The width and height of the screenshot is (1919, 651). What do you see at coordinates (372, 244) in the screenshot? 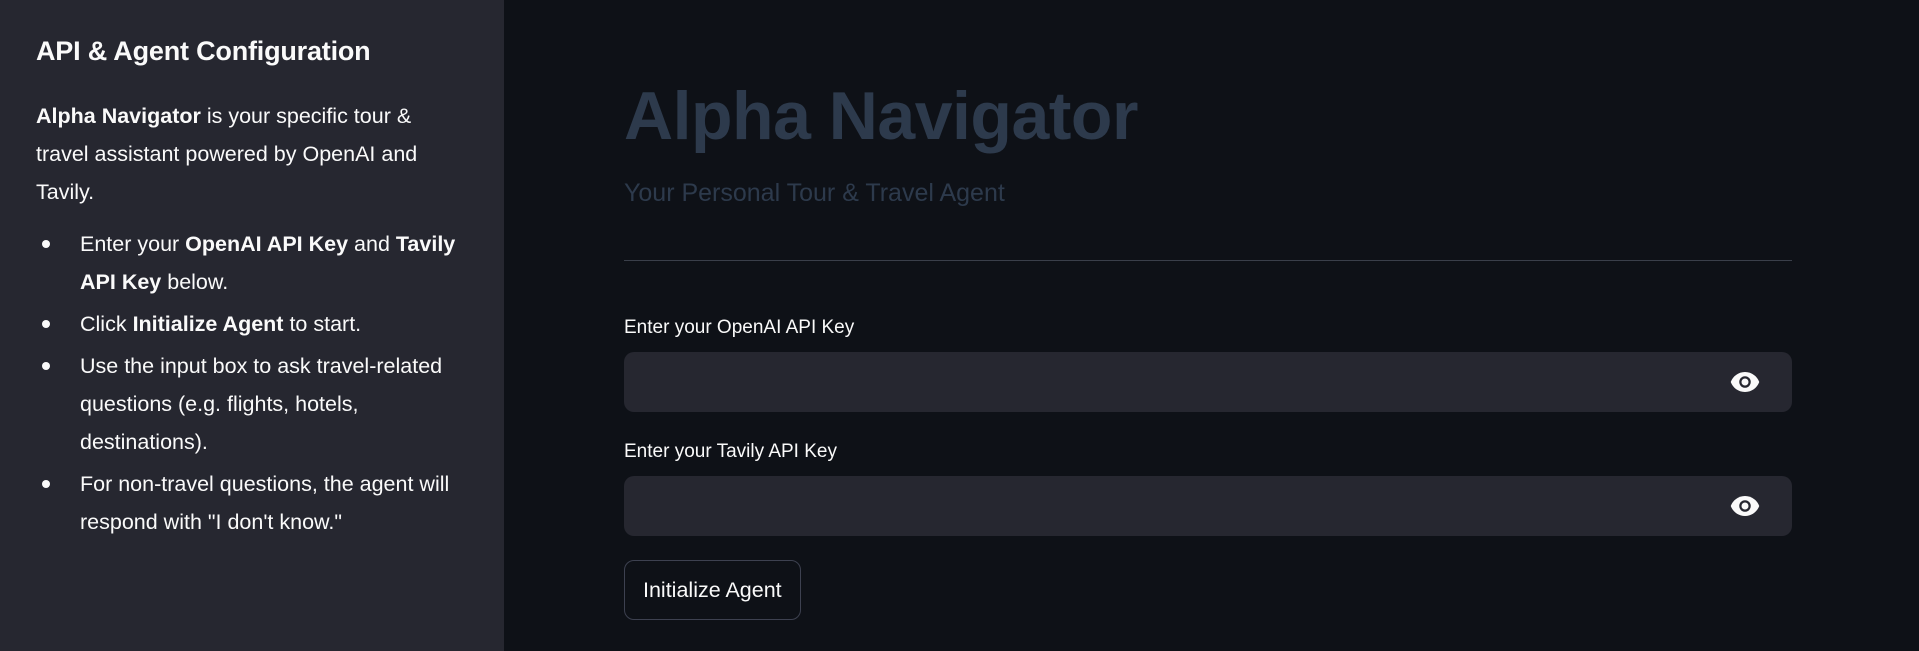
I see `list-item-text: and` at bounding box center [372, 244].